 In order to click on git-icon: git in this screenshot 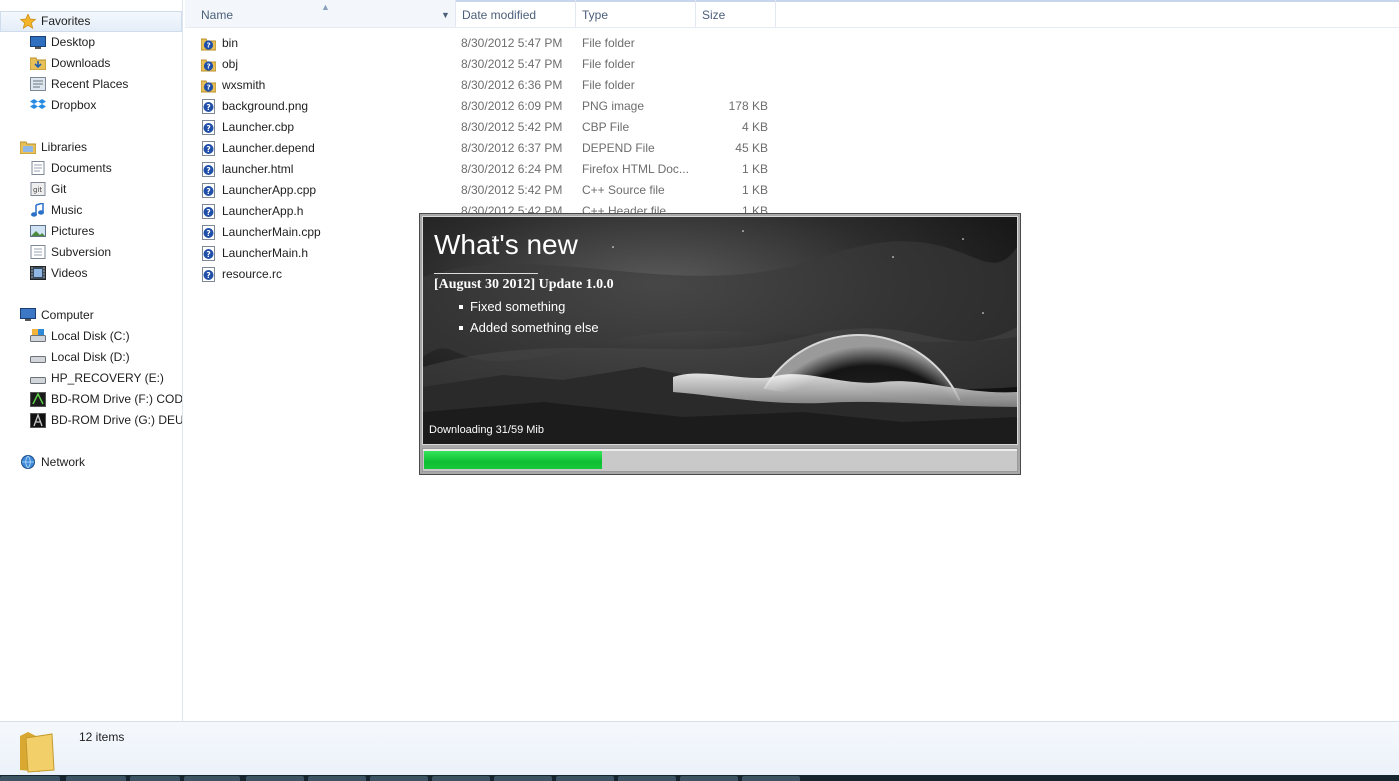, I will do `click(38, 189)`.